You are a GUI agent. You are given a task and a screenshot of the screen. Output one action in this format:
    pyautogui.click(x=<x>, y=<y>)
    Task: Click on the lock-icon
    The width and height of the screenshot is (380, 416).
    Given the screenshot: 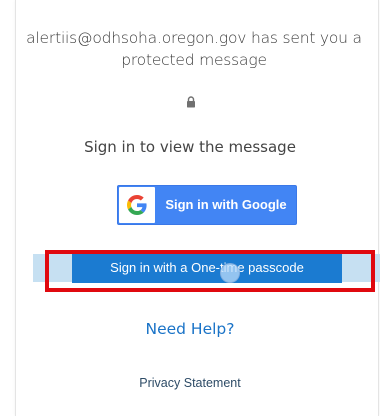 What is the action you would take?
    pyautogui.click(x=191, y=101)
    